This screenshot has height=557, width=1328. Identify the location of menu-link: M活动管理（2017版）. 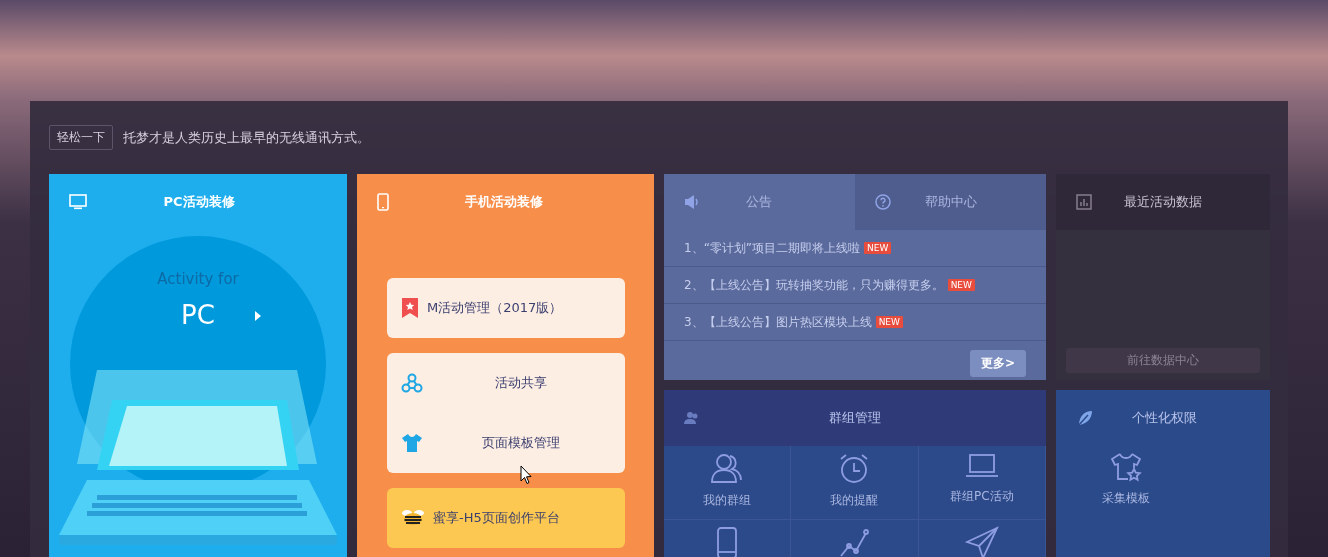
(506, 308).